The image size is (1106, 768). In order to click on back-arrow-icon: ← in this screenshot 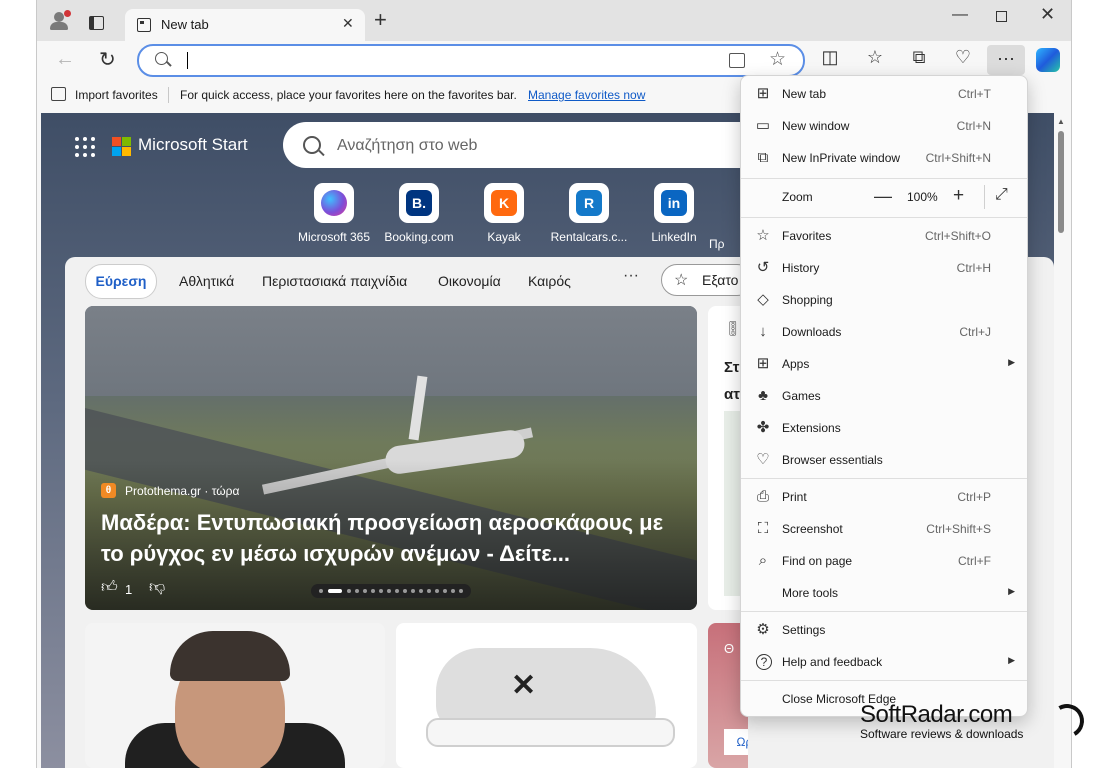, I will do `click(65, 59)`.